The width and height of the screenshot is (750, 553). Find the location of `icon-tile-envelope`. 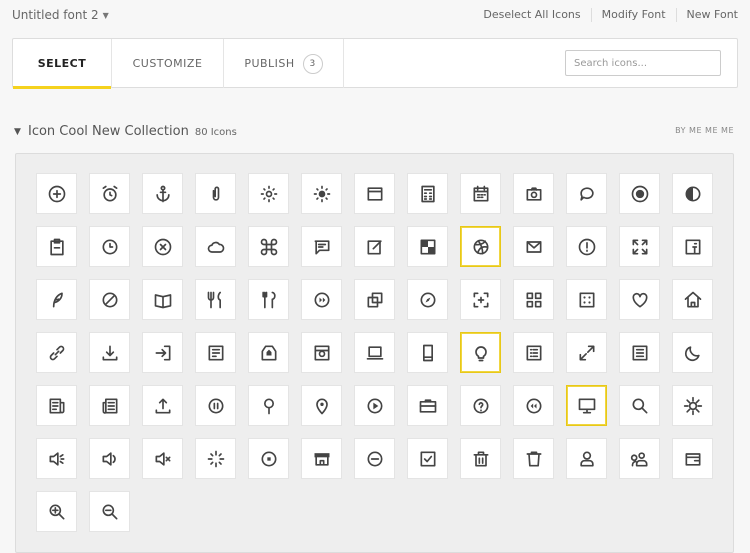

icon-tile-envelope is located at coordinates (533, 246).